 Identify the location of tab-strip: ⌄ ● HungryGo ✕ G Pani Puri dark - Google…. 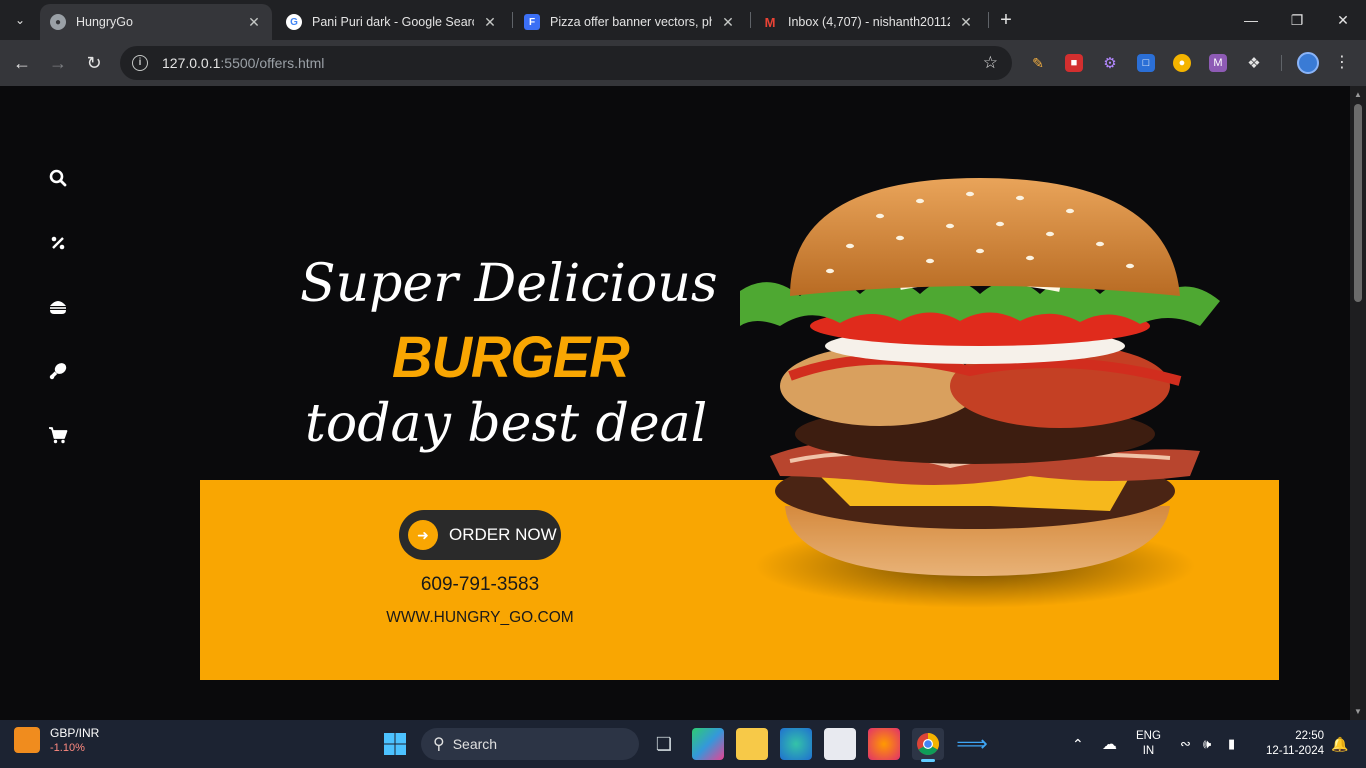
(683, 20).